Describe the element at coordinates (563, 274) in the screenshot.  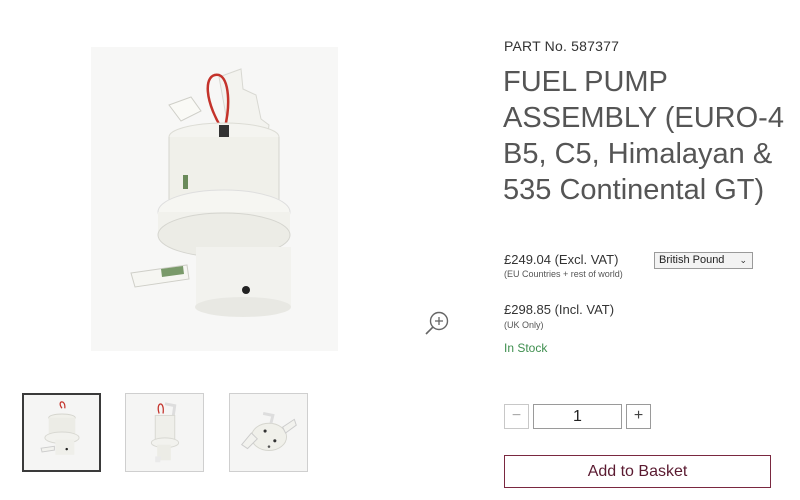
I see `price-excl-vat-note: (EU Countries + rest of world)` at that location.